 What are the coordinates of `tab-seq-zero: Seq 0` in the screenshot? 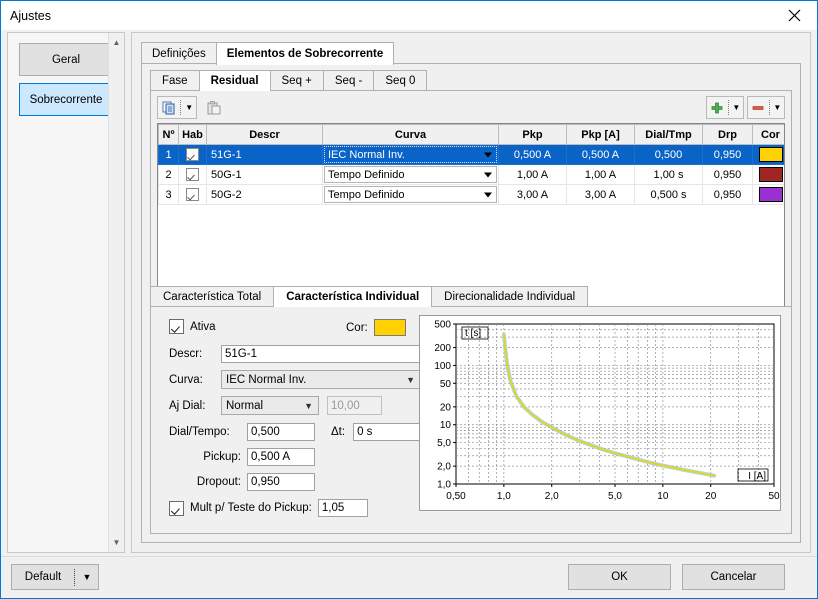 It's located at (400, 80).